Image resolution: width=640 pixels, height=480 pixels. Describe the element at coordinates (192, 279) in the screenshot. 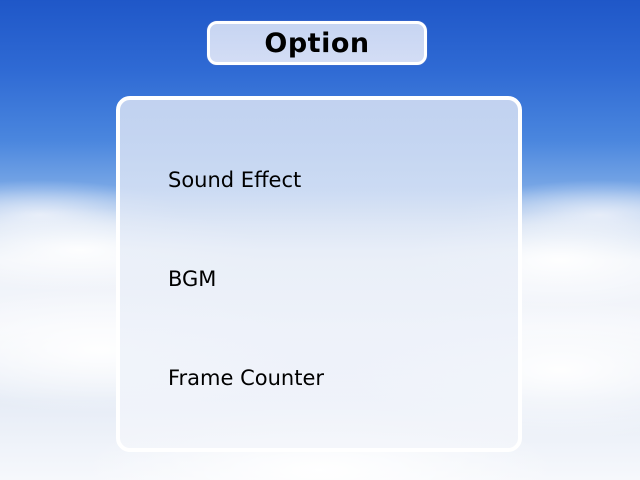

I see `option-bgm: BGM` at that location.